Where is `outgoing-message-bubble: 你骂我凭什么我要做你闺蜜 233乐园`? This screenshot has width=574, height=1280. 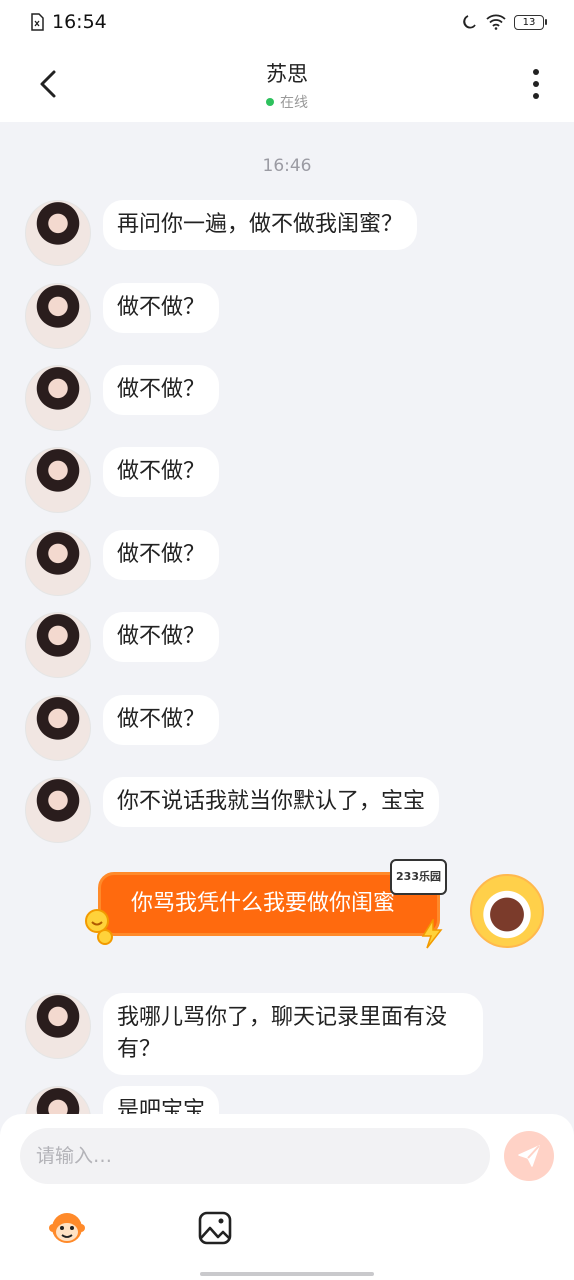
outgoing-message-bubble: 你骂我凭什么我要做你闺蜜 233乐园 is located at coordinates (266, 904).